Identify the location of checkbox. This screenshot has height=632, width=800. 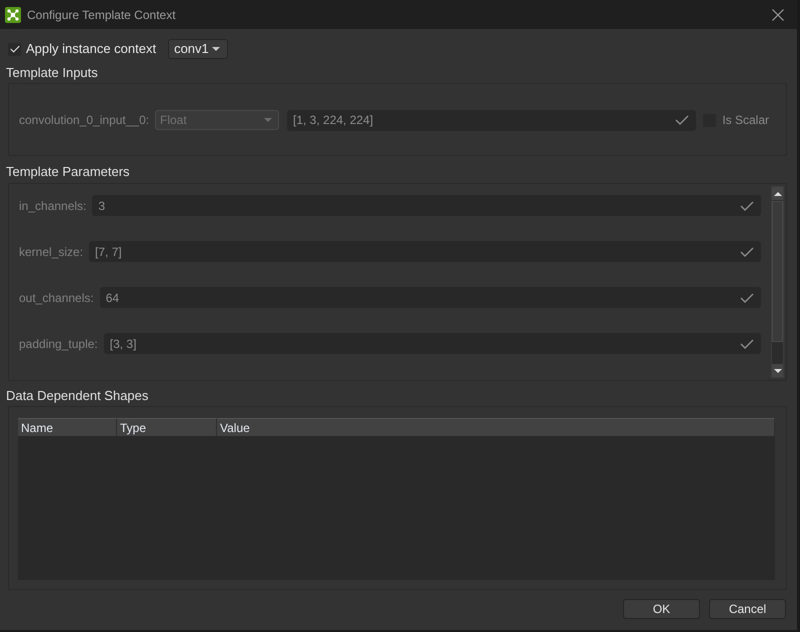
(14, 49).